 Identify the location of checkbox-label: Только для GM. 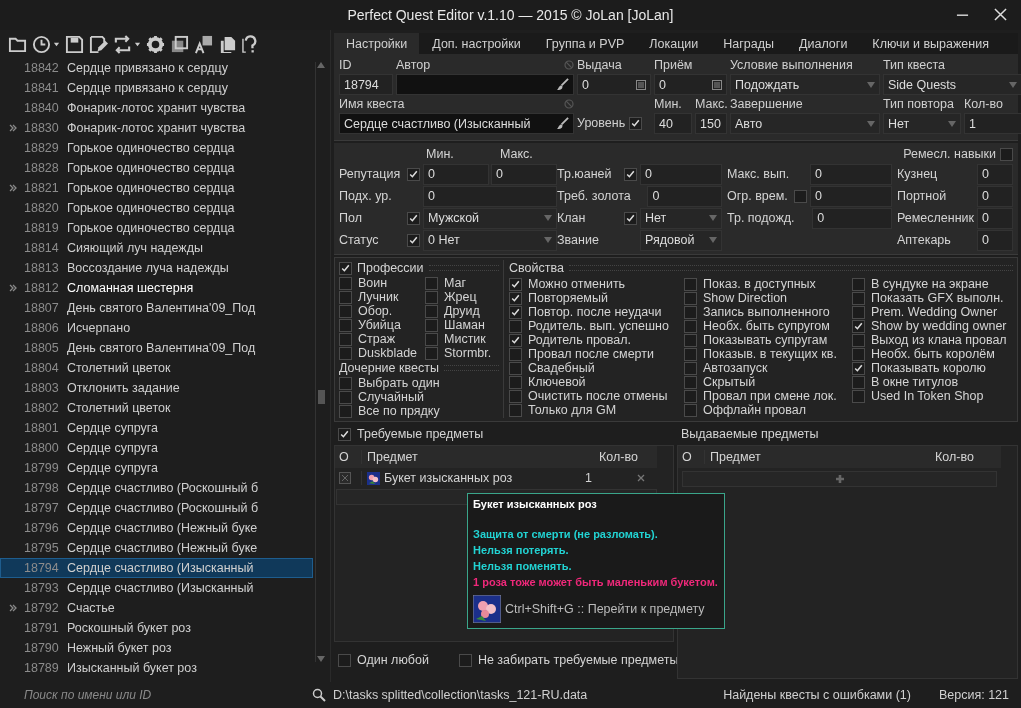
(572, 410).